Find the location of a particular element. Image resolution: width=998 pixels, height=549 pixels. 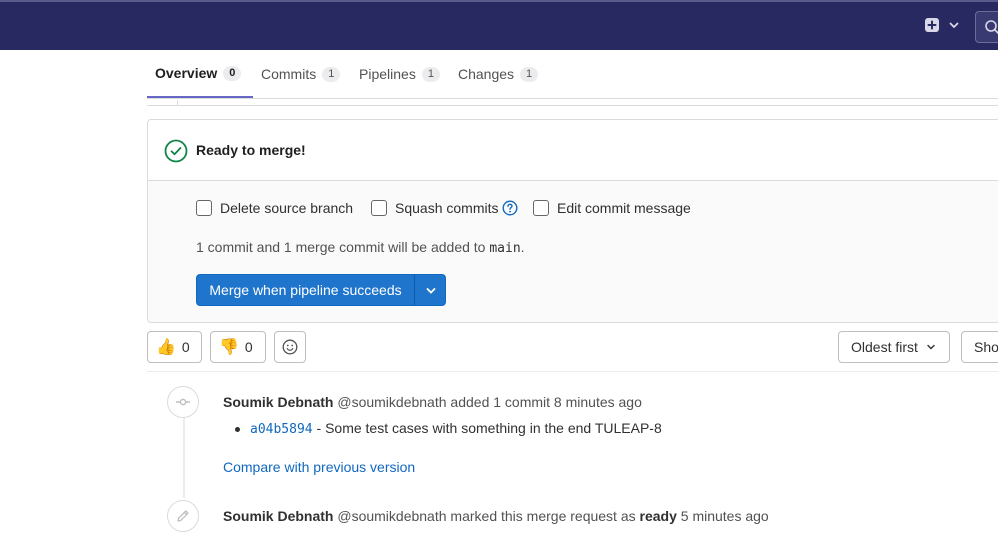

top-navbar is located at coordinates (499, 25).